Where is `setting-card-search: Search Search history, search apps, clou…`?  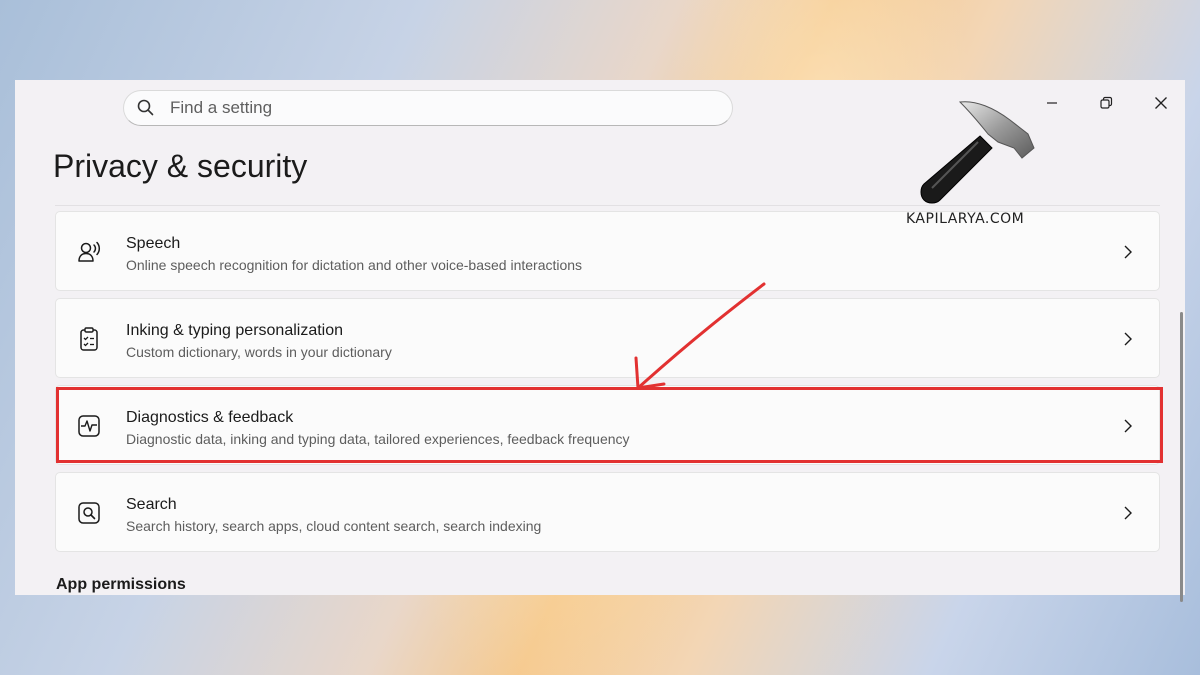
setting-card-search: Search Search history, search apps, clou… is located at coordinates (607, 512).